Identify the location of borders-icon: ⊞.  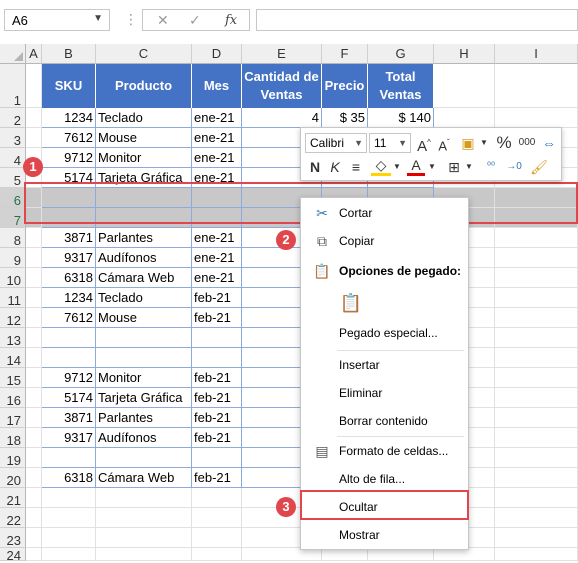
(454, 167).